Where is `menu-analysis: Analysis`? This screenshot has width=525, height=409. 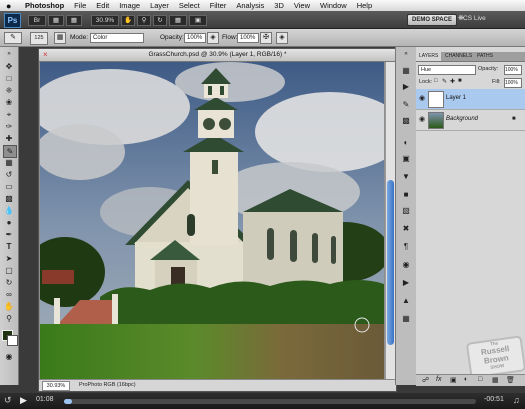 menu-analysis: Analysis is located at coordinates (250, 5).